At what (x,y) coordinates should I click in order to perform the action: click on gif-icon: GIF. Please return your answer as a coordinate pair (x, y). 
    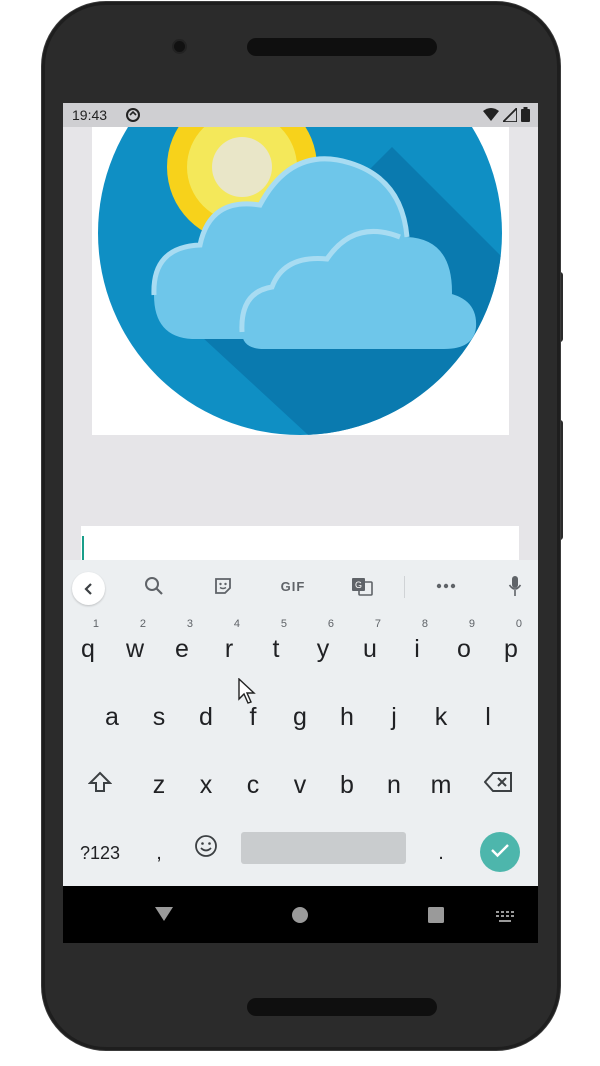
    Looking at the image, I should click on (293, 586).